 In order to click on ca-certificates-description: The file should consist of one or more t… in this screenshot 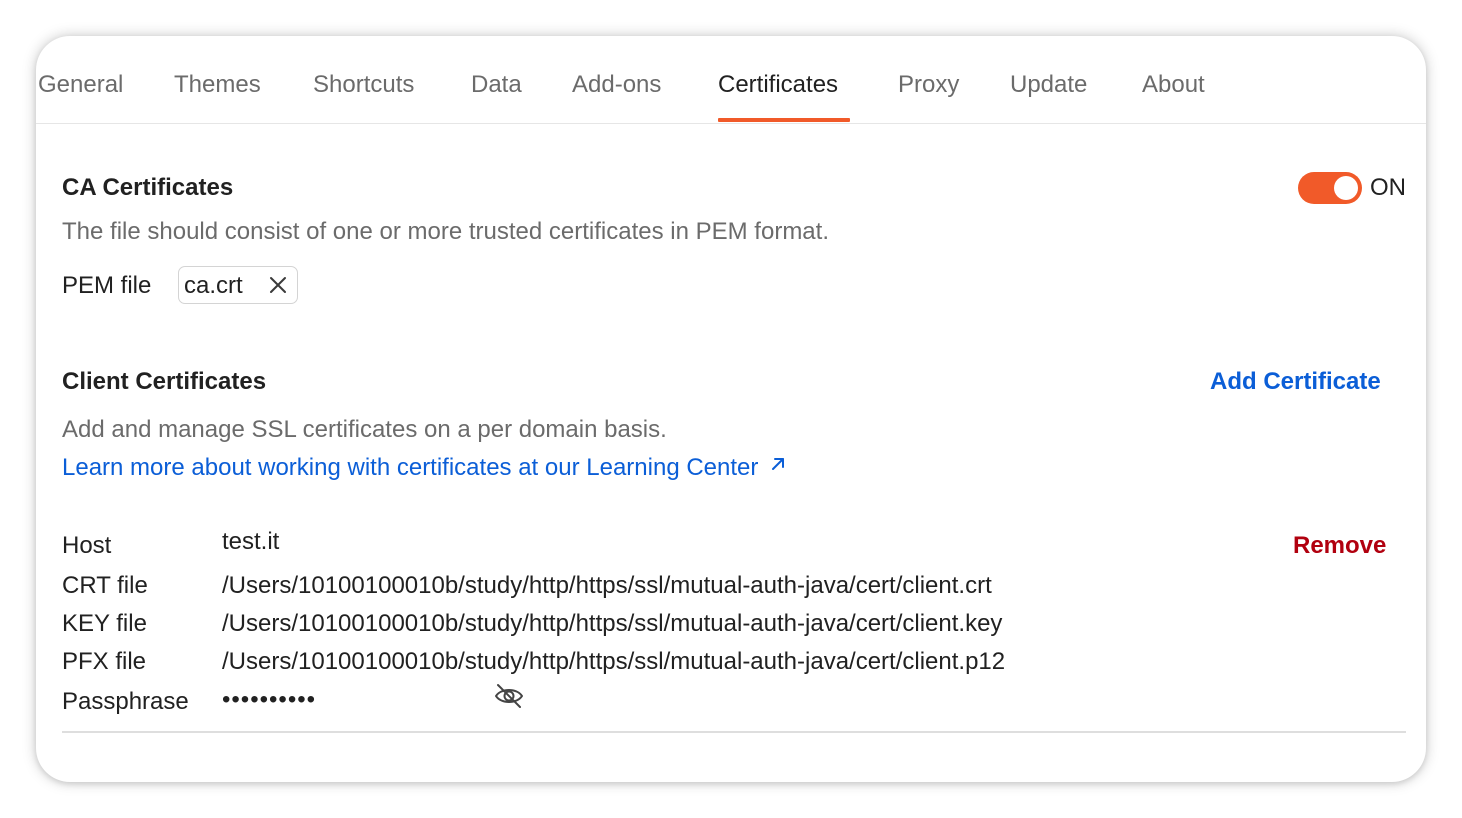, I will do `click(445, 231)`.